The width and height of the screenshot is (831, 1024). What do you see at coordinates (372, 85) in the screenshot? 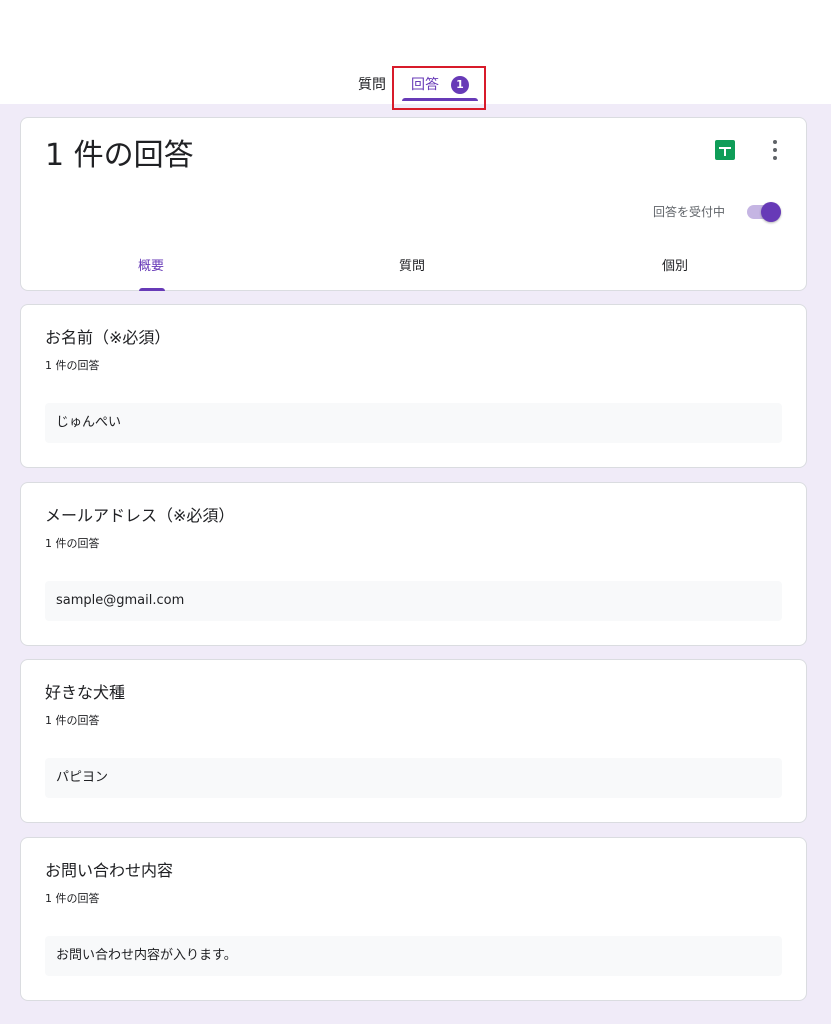
I see `tab-questions: 質問` at bounding box center [372, 85].